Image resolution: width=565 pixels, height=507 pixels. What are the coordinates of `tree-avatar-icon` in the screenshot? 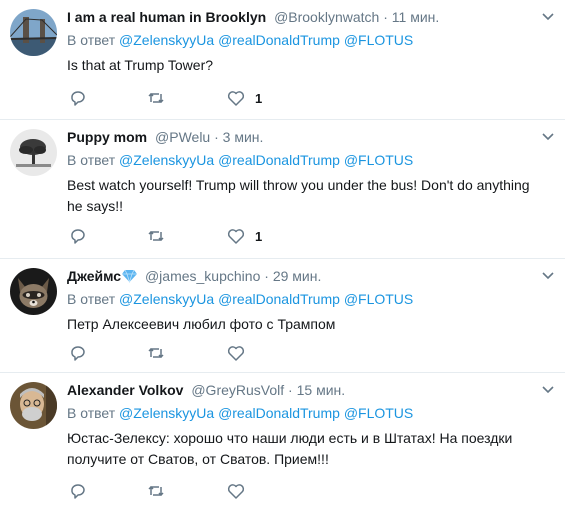 It's located at (33, 152).